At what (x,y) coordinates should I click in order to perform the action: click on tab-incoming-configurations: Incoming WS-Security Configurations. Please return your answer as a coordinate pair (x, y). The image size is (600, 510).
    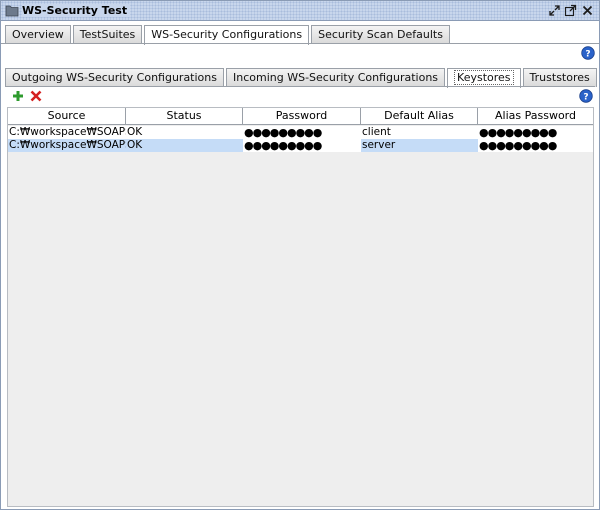
    Looking at the image, I should click on (336, 77).